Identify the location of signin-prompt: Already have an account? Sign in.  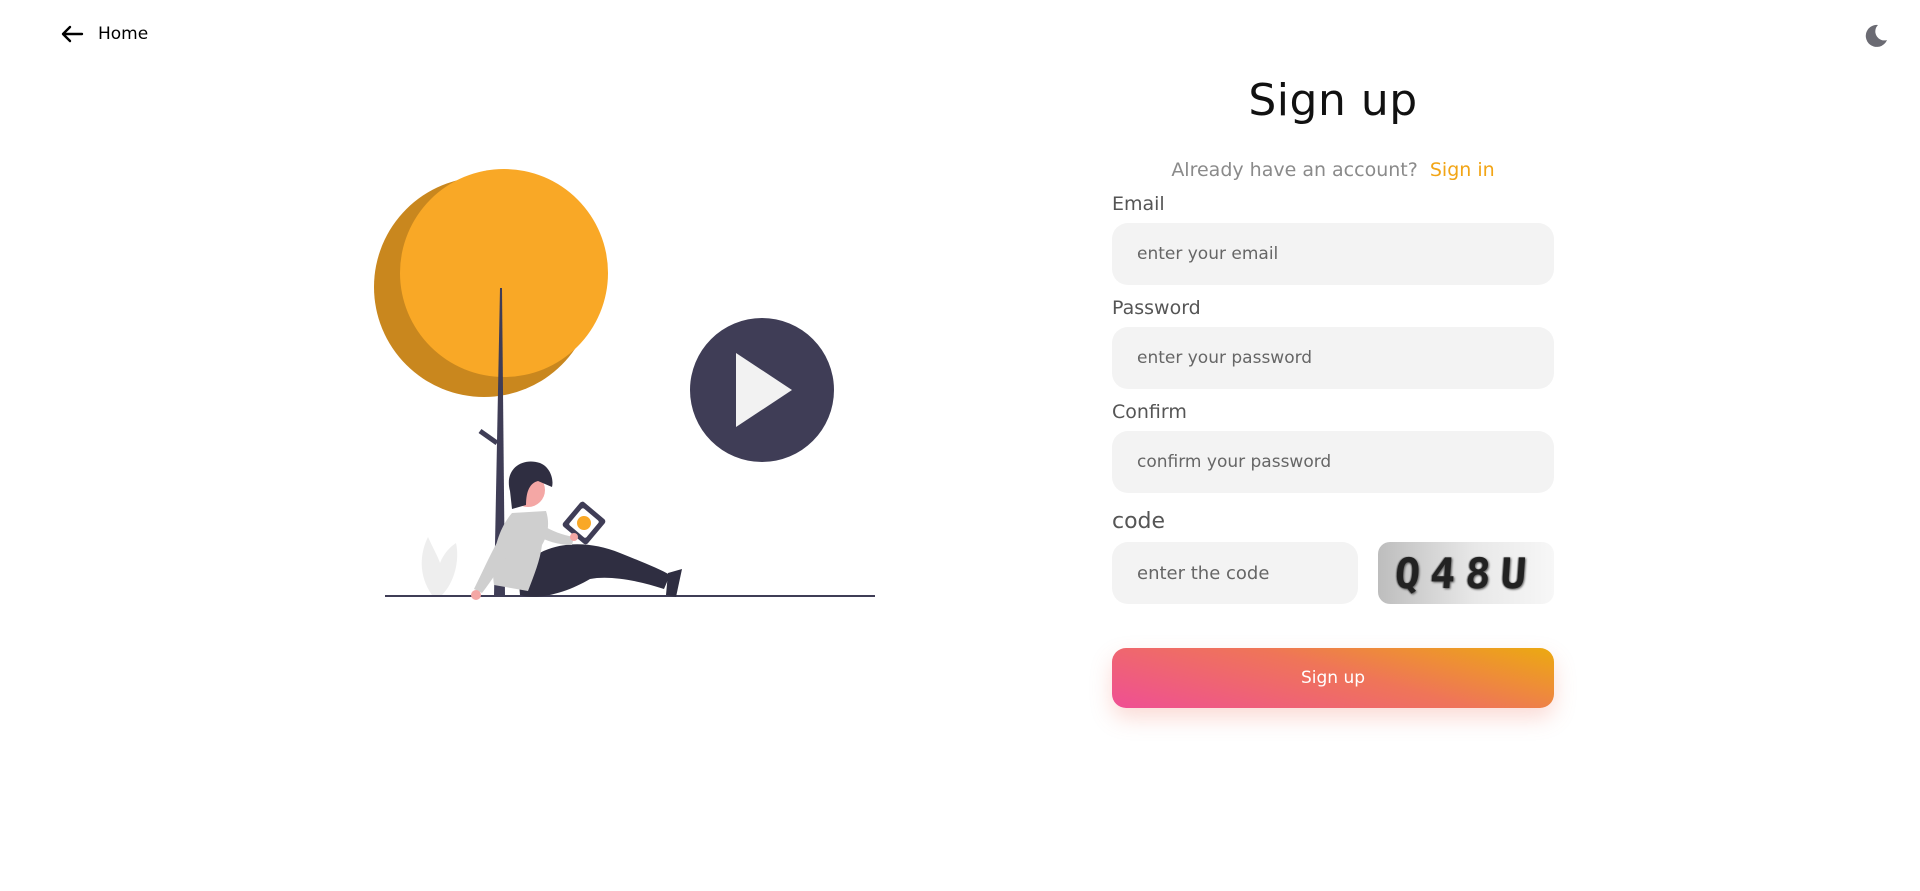
(1333, 170).